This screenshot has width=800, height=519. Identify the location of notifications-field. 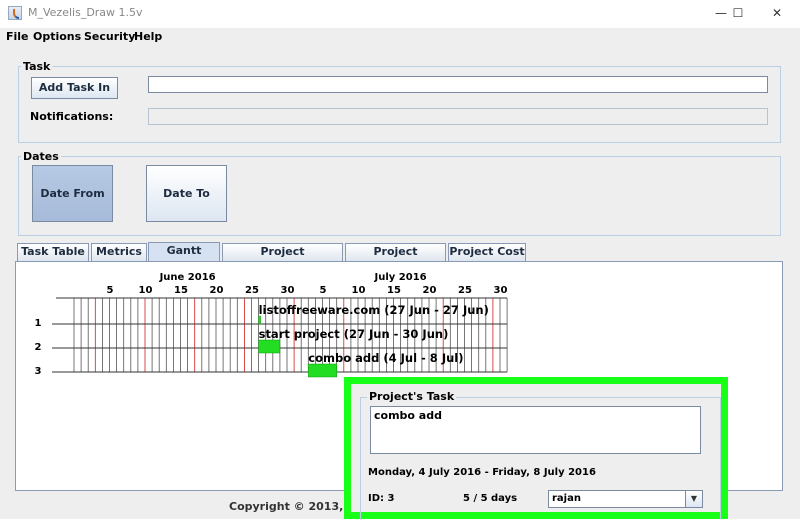
(458, 116).